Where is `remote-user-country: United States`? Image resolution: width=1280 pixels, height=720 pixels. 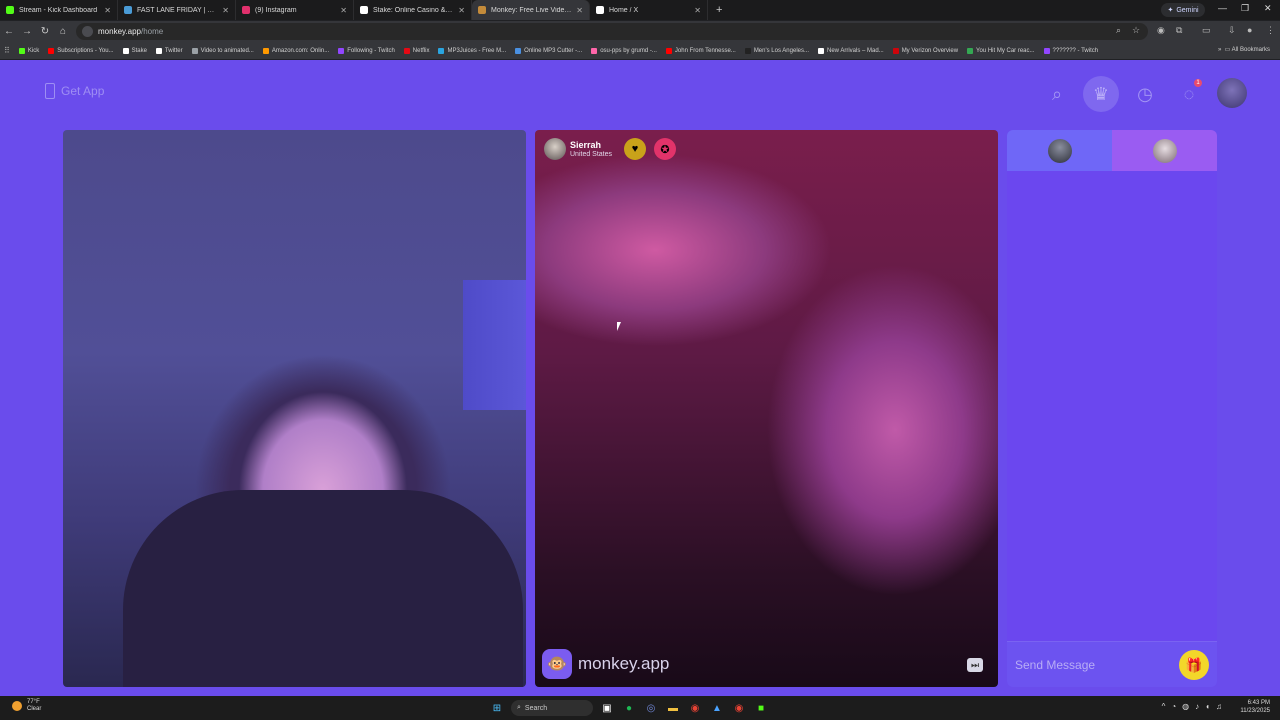 remote-user-country: United States is located at coordinates (591, 154).